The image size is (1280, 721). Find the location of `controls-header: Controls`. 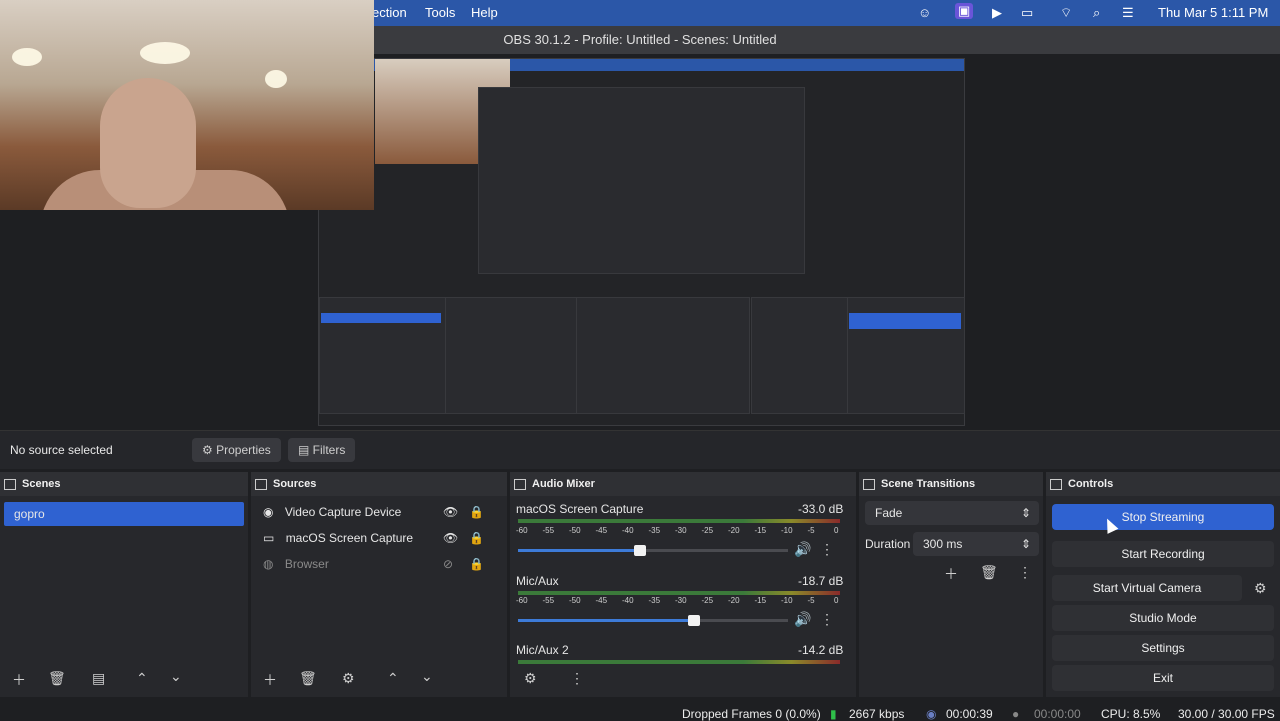

controls-header: Controls is located at coordinates (1163, 484).